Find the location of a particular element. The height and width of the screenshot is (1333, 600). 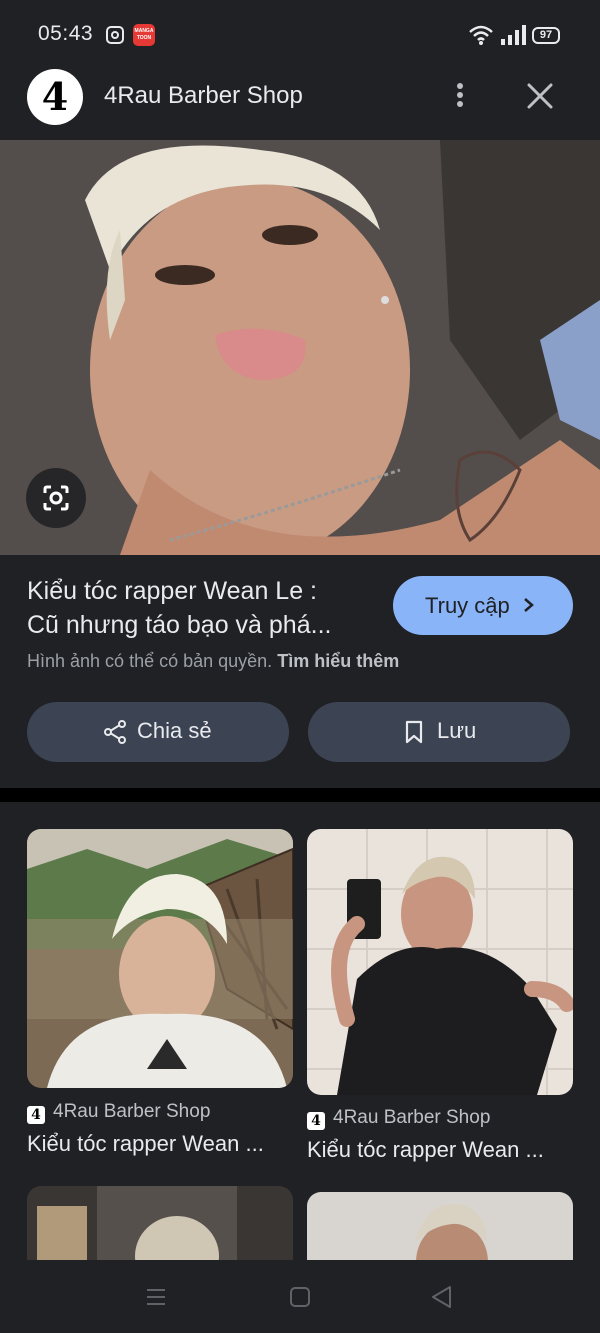

lens-icon is located at coordinates (56, 498).